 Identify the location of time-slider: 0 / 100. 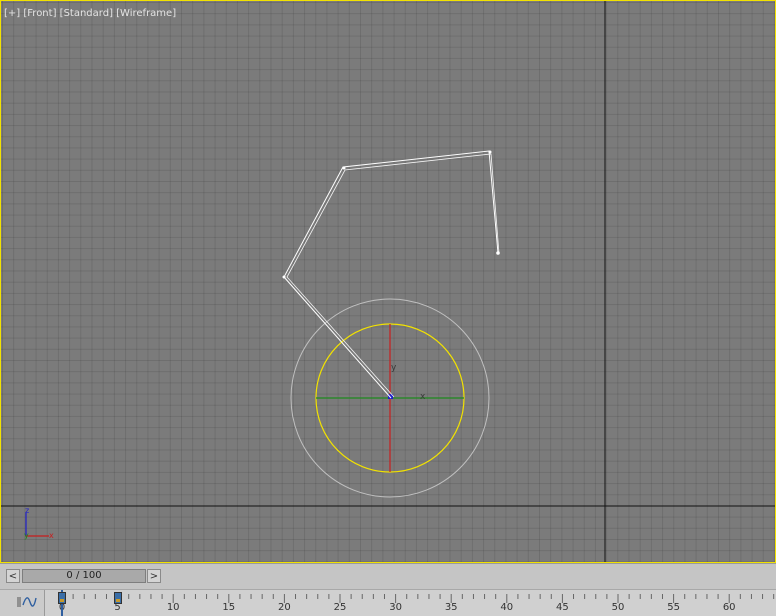
(84, 576).